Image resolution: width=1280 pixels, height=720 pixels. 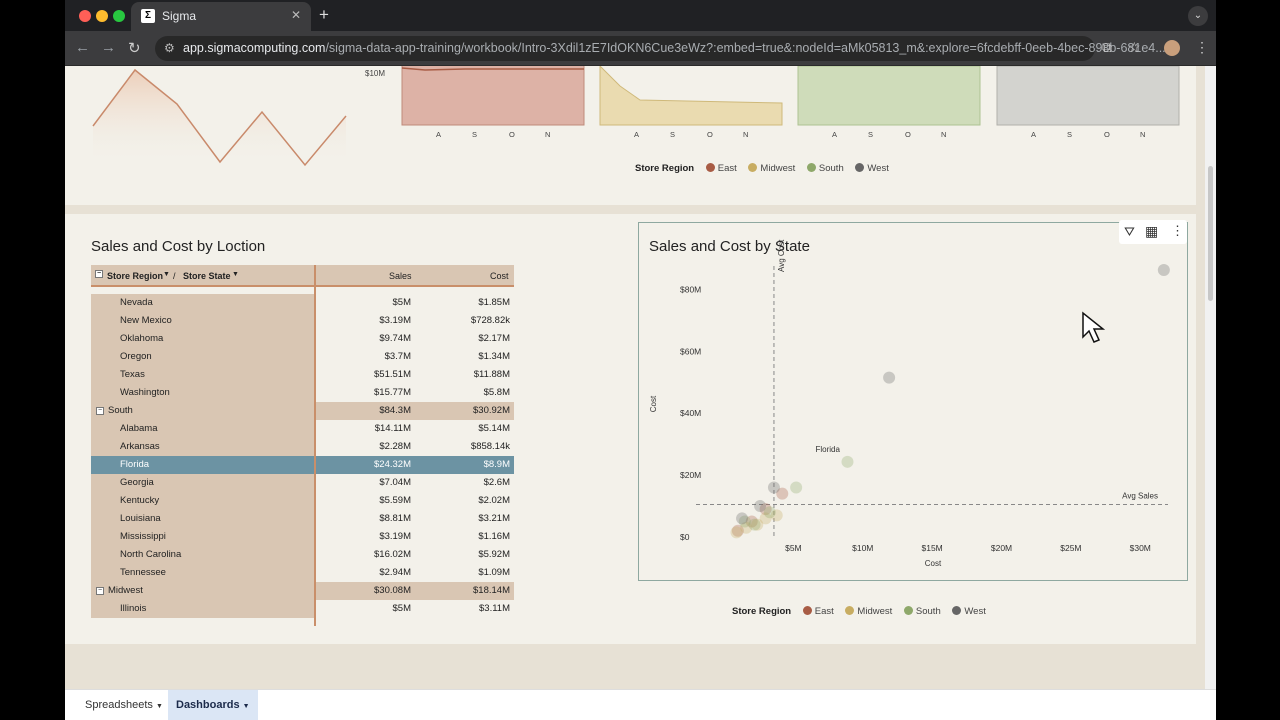 What do you see at coordinates (494, 536) in the screenshot?
I see `cost-cell: $1.16M` at bounding box center [494, 536].